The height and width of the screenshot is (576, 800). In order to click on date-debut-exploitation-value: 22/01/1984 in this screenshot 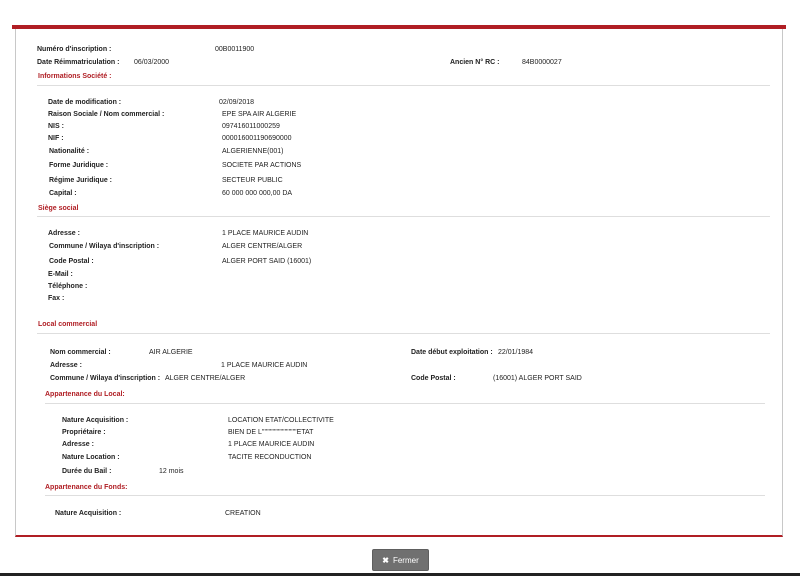, I will do `click(516, 352)`.